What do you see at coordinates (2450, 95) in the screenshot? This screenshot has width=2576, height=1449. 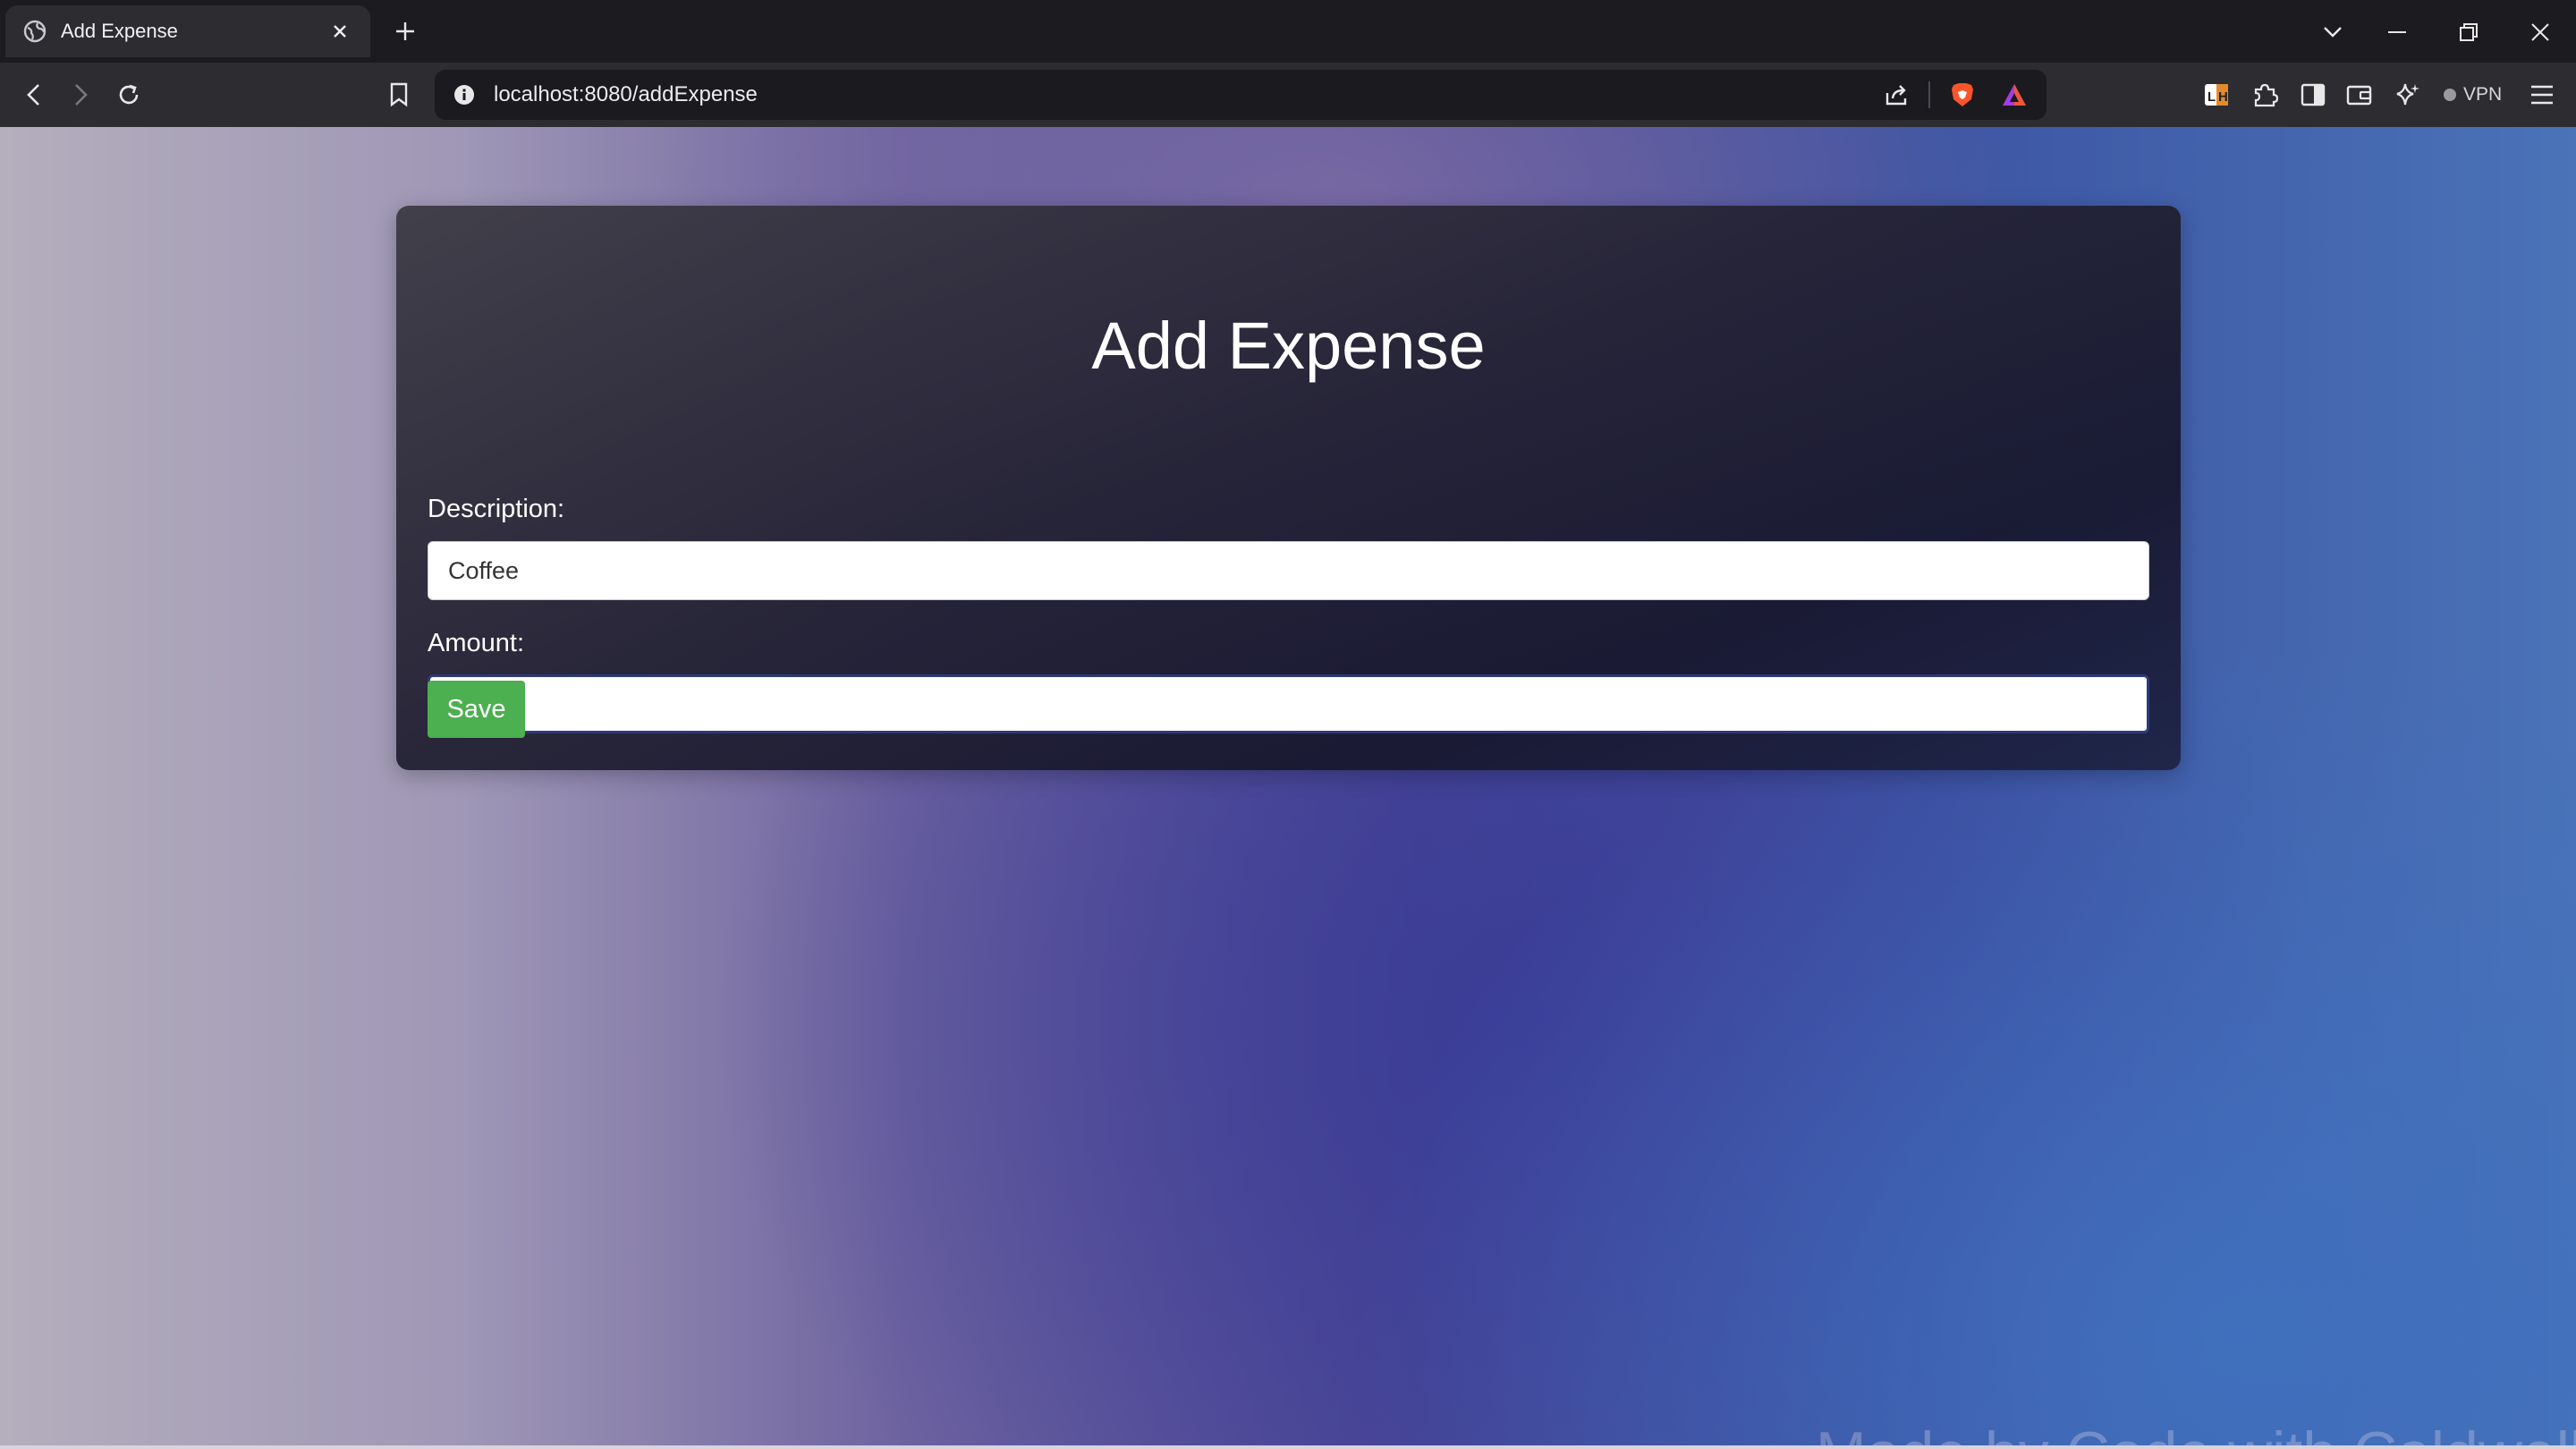 I see `vpn-status-dot` at bounding box center [2450, 95].